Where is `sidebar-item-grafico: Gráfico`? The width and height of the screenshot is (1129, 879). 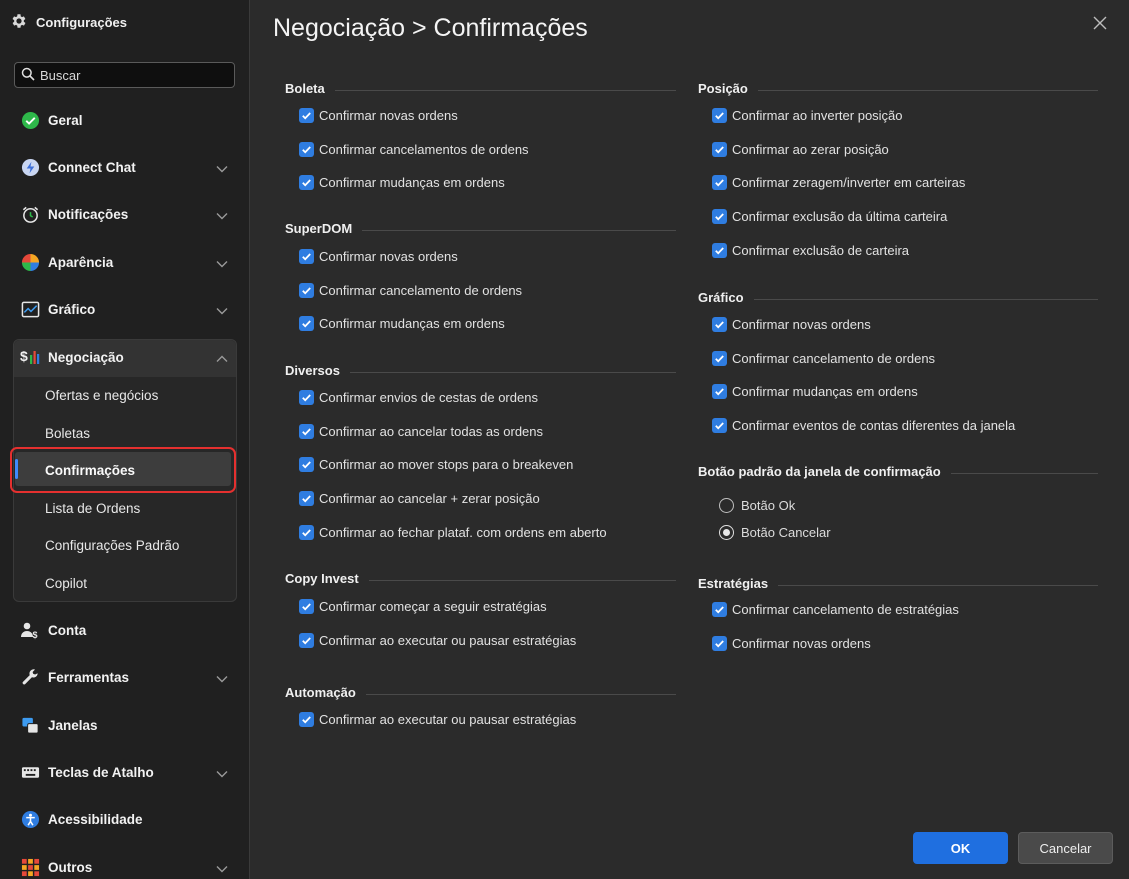 sidebar-item-grafico: Gráfico is located at coordinates (125, 309).